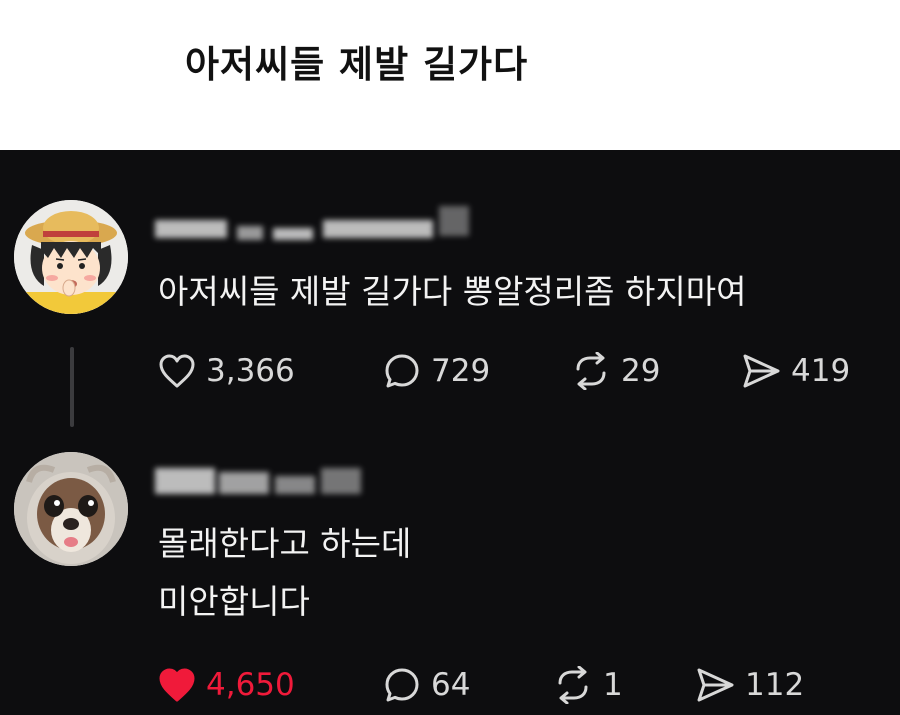 The height and width of the screenshot is (715, 900). Describe the element at coordinates (452, 291) in the screenshot. I see `post-text: 아저씨들 제발 길가다 뽕알정리좀 하지마여` at that location.